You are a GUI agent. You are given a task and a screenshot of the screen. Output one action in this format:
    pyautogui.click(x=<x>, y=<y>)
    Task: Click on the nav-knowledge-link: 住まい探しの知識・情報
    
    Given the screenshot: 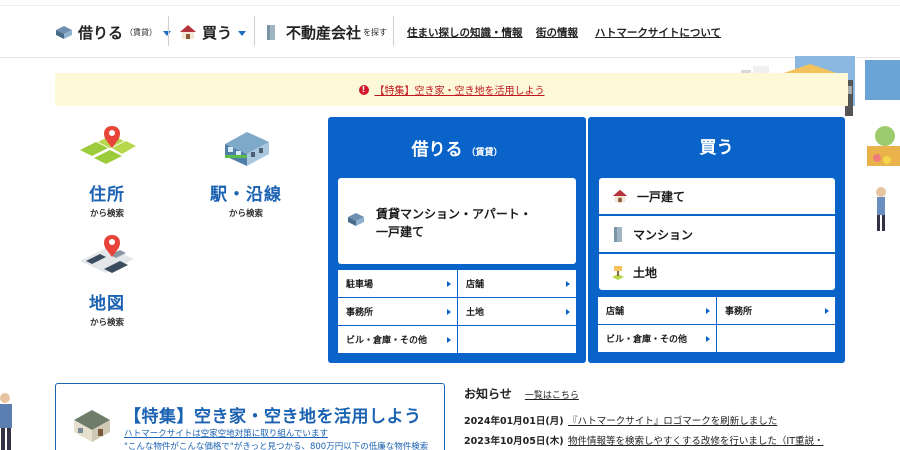 What is the action you would take?
    pyautogui.click(x=465, y=32)
    